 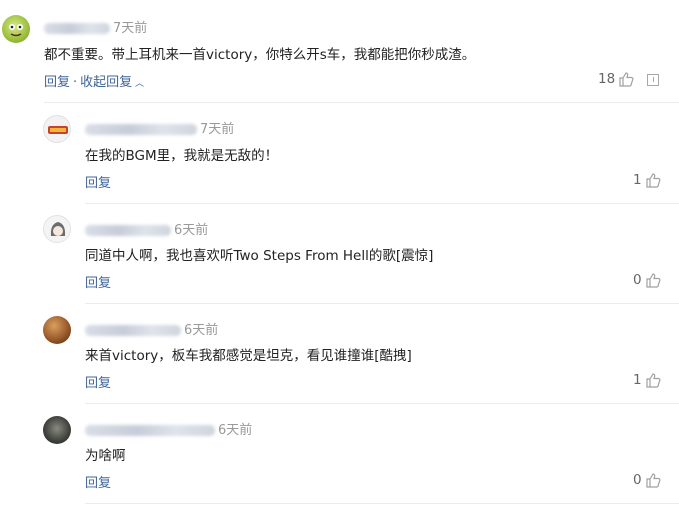 What do you see at coordinates (105, 456) in the screenshot?
I see `comment-text: 为啥啊` at bounding box center [105, 456].